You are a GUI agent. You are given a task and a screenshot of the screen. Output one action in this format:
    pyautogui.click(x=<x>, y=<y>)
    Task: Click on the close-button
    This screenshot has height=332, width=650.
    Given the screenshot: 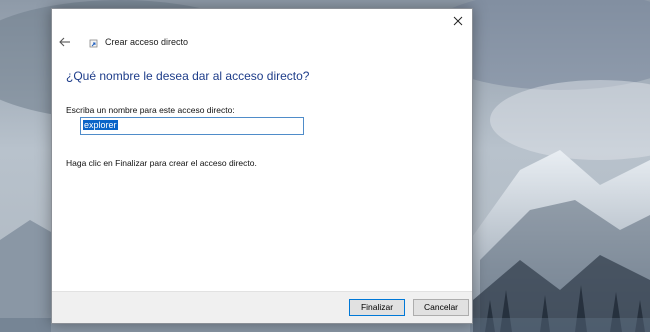 What is the action you would take?
    pyautogui.click(x=458, y=21)
    